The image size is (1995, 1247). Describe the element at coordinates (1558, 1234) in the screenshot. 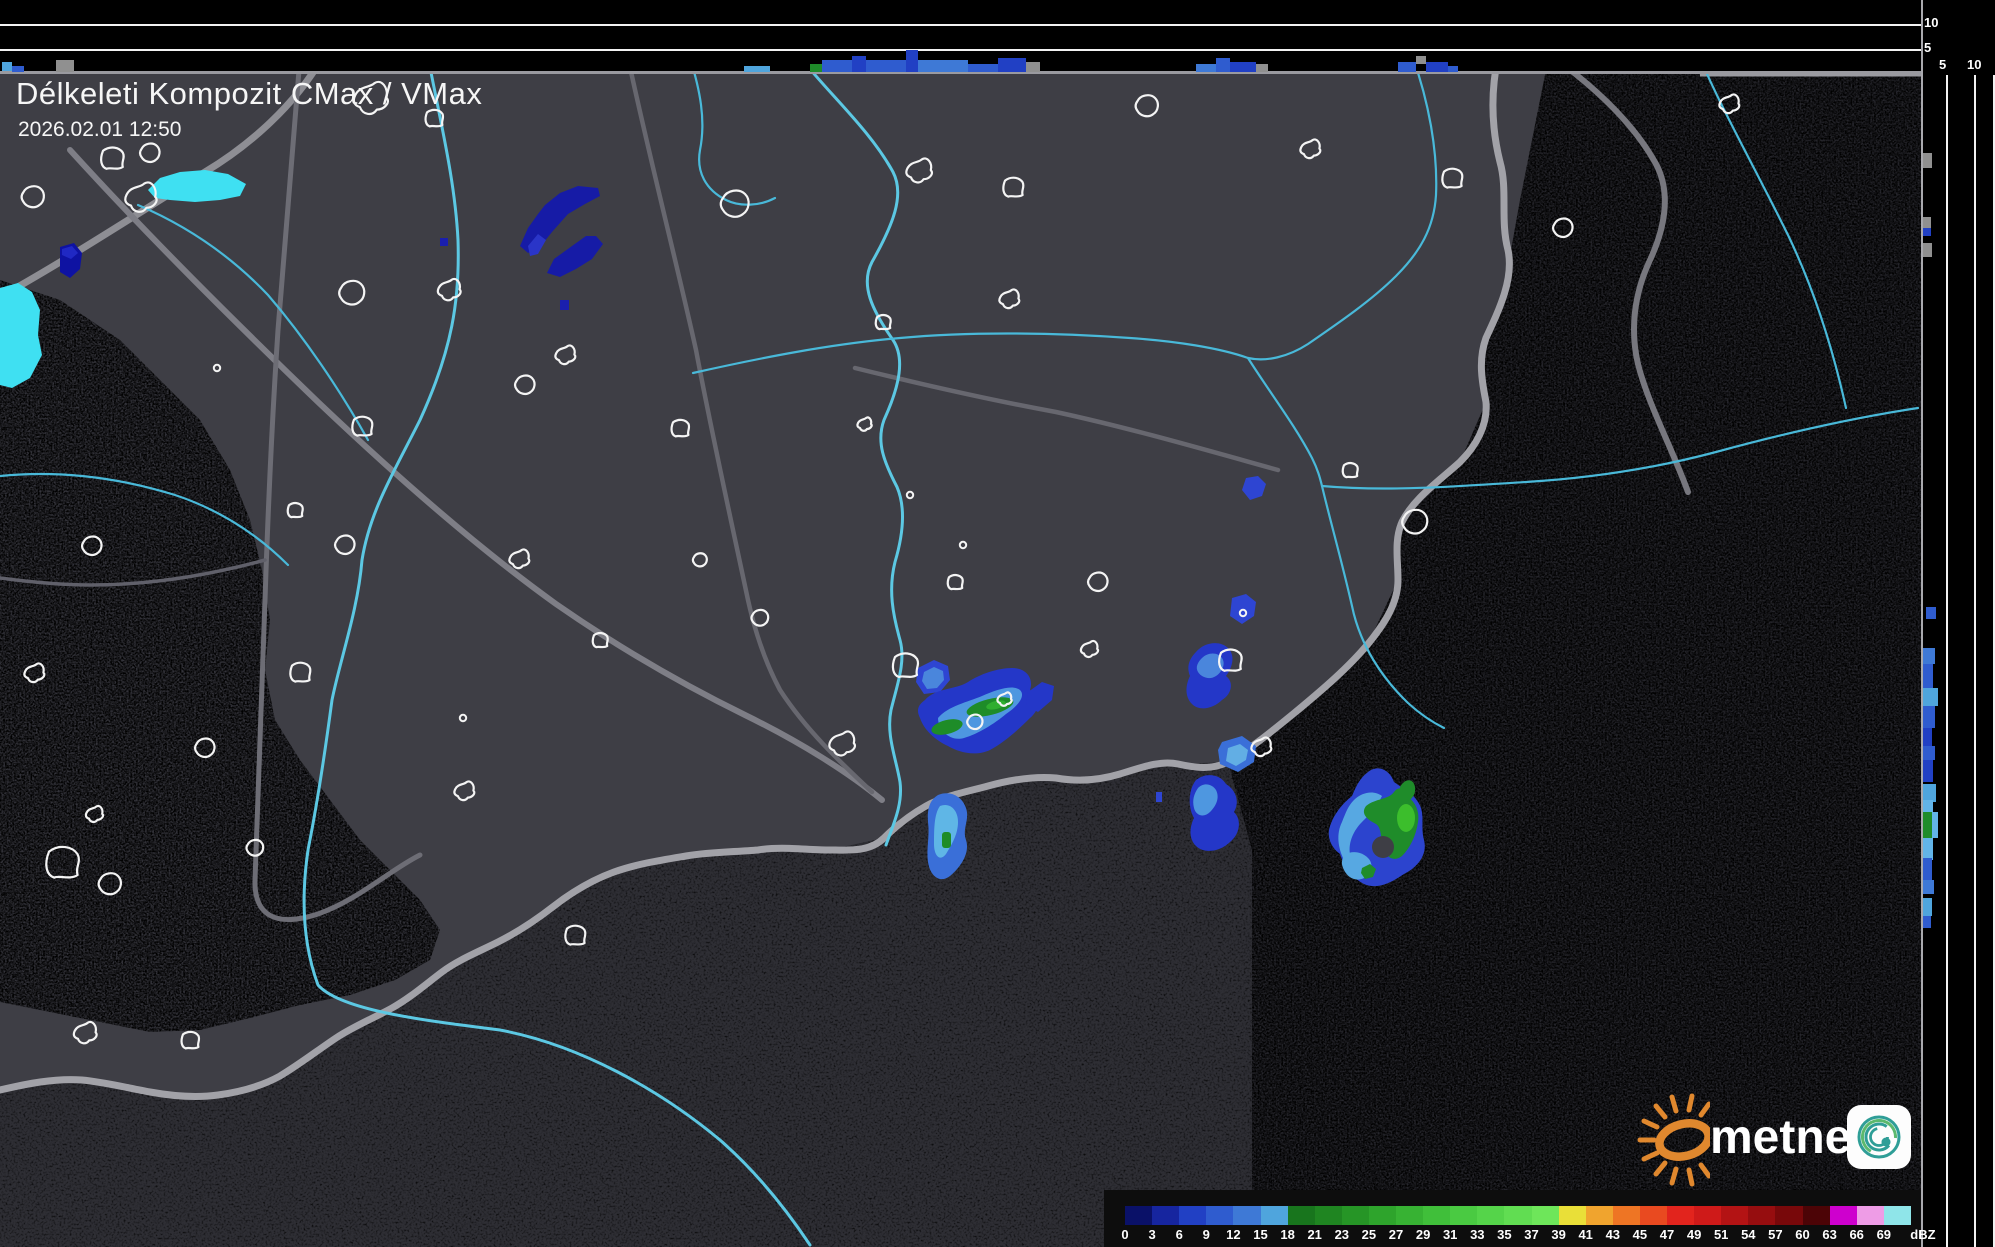

I see `colorbar-tick-label: 39` at that location.